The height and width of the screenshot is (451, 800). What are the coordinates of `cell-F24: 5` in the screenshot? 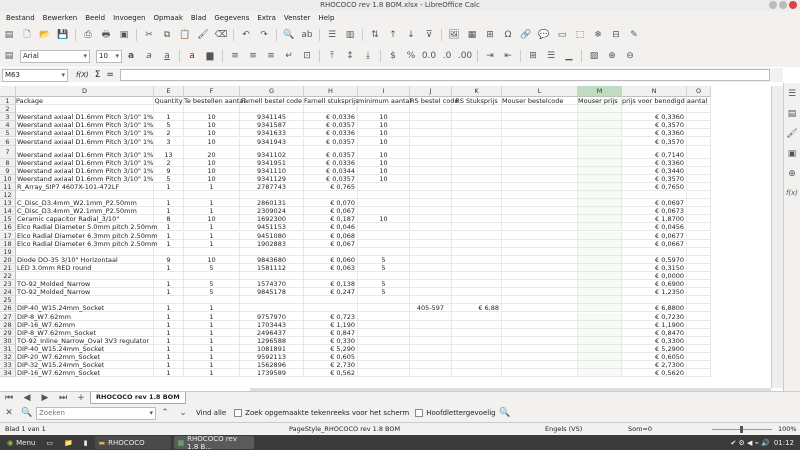 It's located at (212, 292).